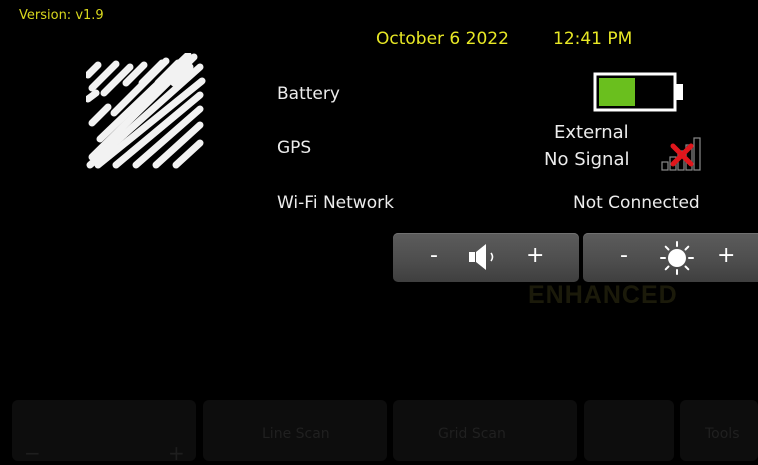 The height and width of the screenshot is (465, 758). I want to click on speaker-icon, so click(481, 257).